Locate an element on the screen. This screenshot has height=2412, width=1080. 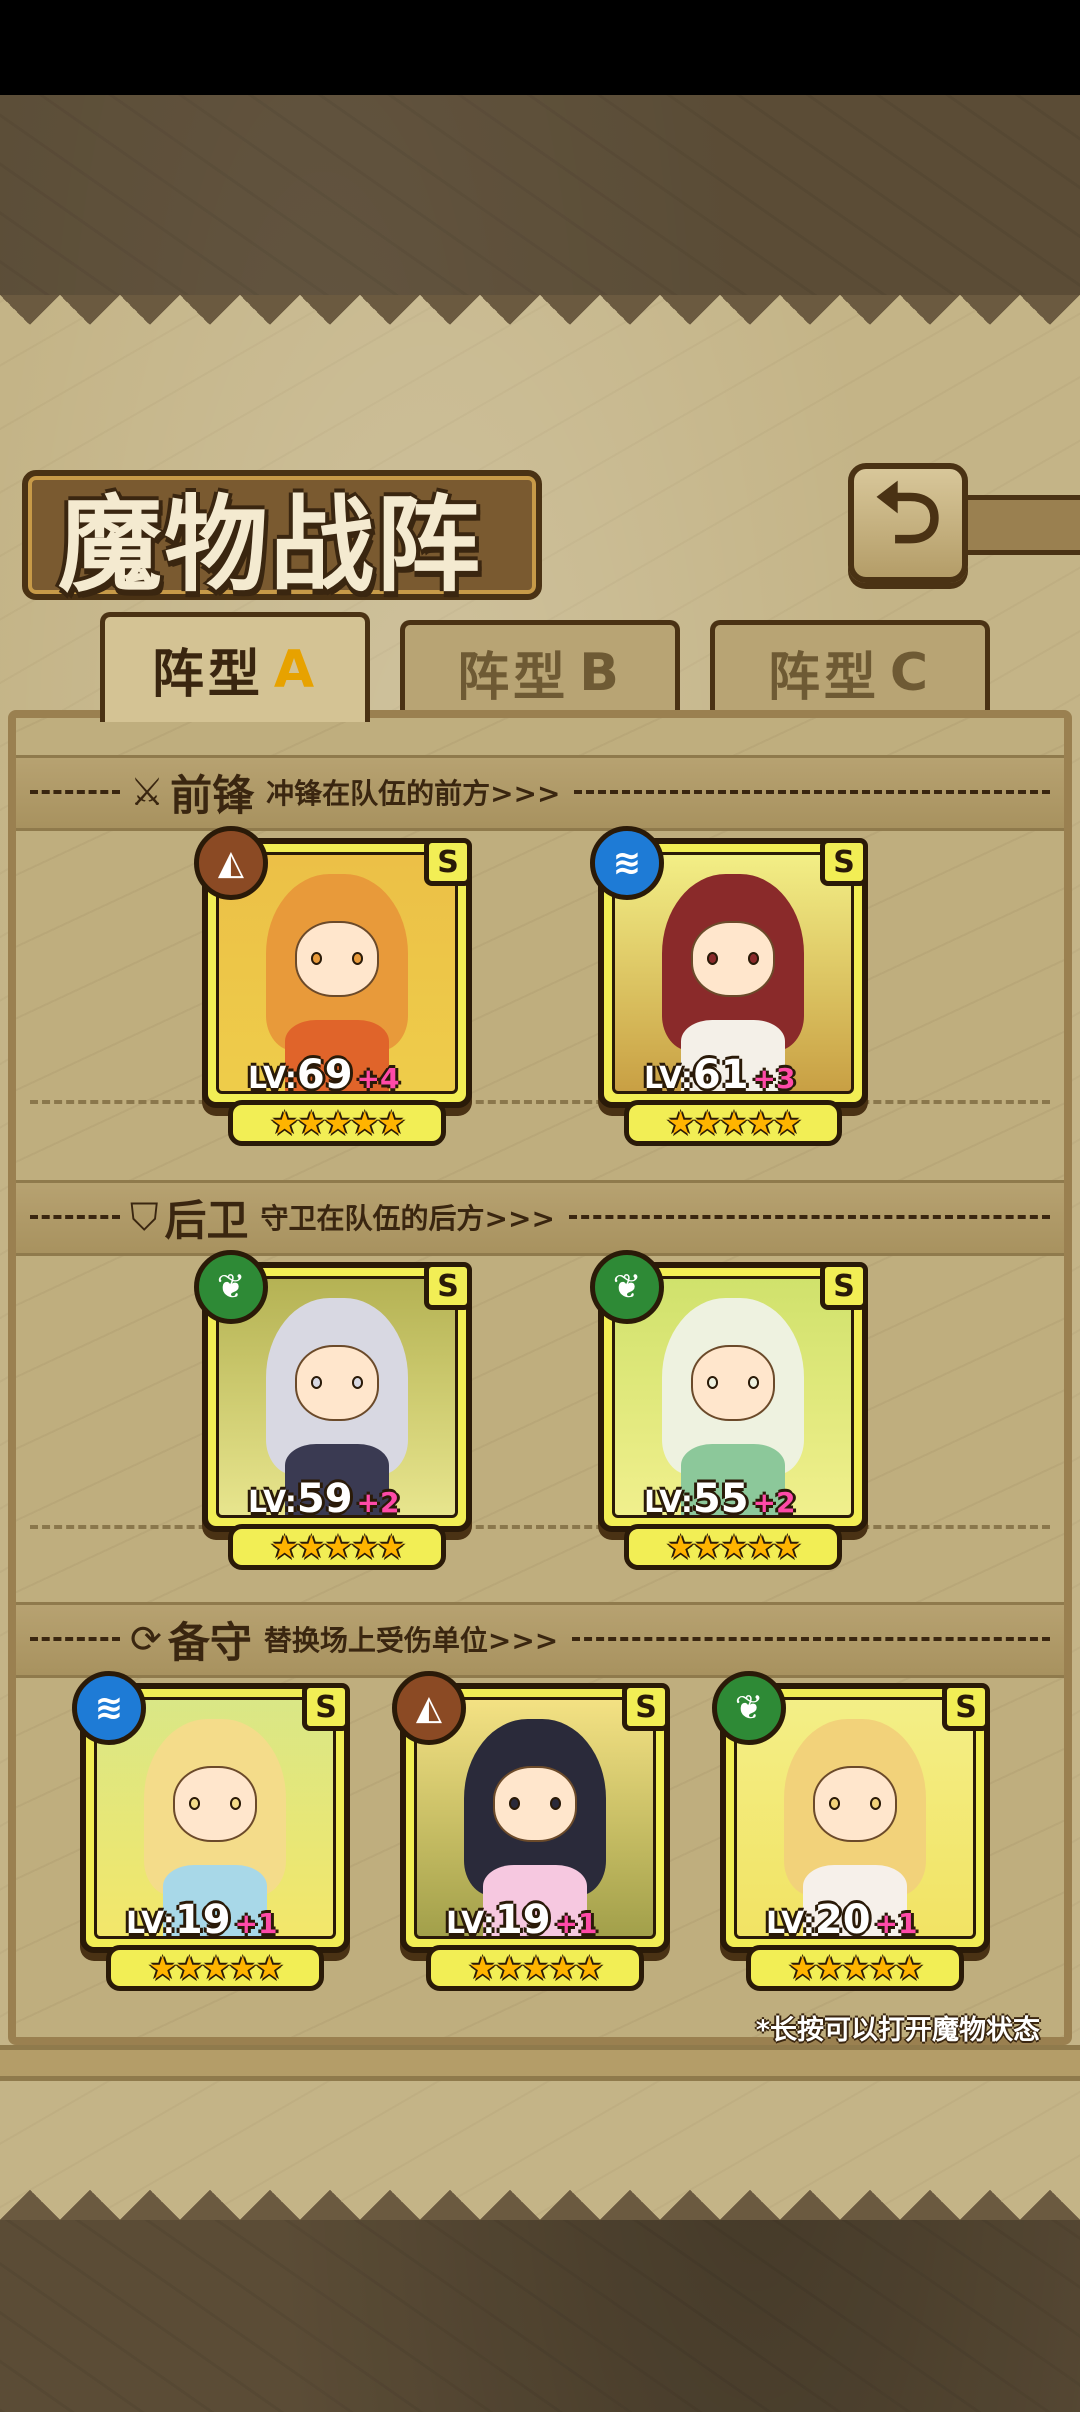
page-title: 魔物战阵 is located at coordinates (270, 544).